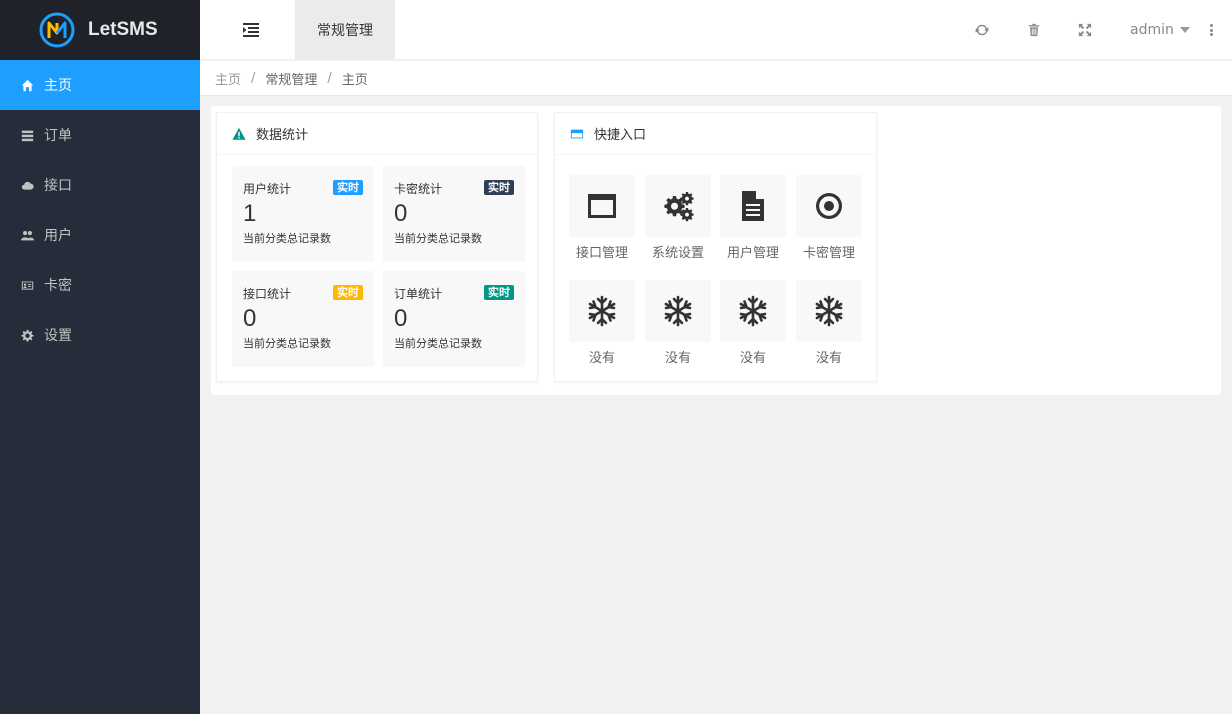 This screenshot has width=1232, height=714. I want to click on sidebar-item-label: 卡密, so click(58, 286).